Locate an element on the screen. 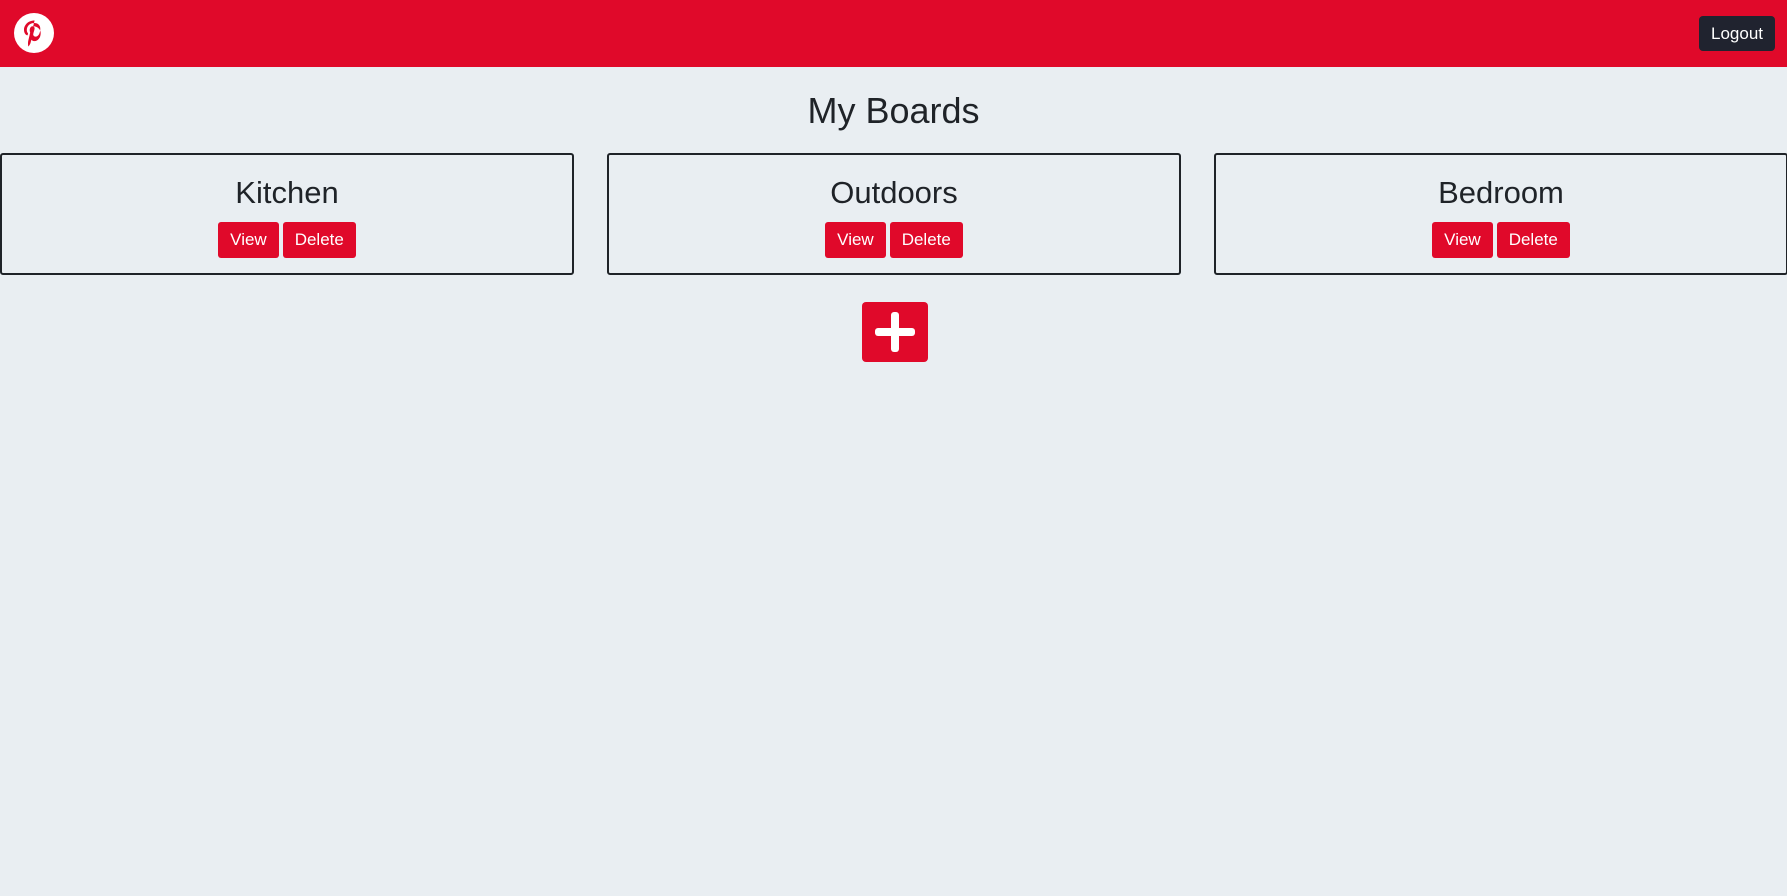 This screenshot has height=896, width=1787. add-board-button is located at coordinates (895, 332).